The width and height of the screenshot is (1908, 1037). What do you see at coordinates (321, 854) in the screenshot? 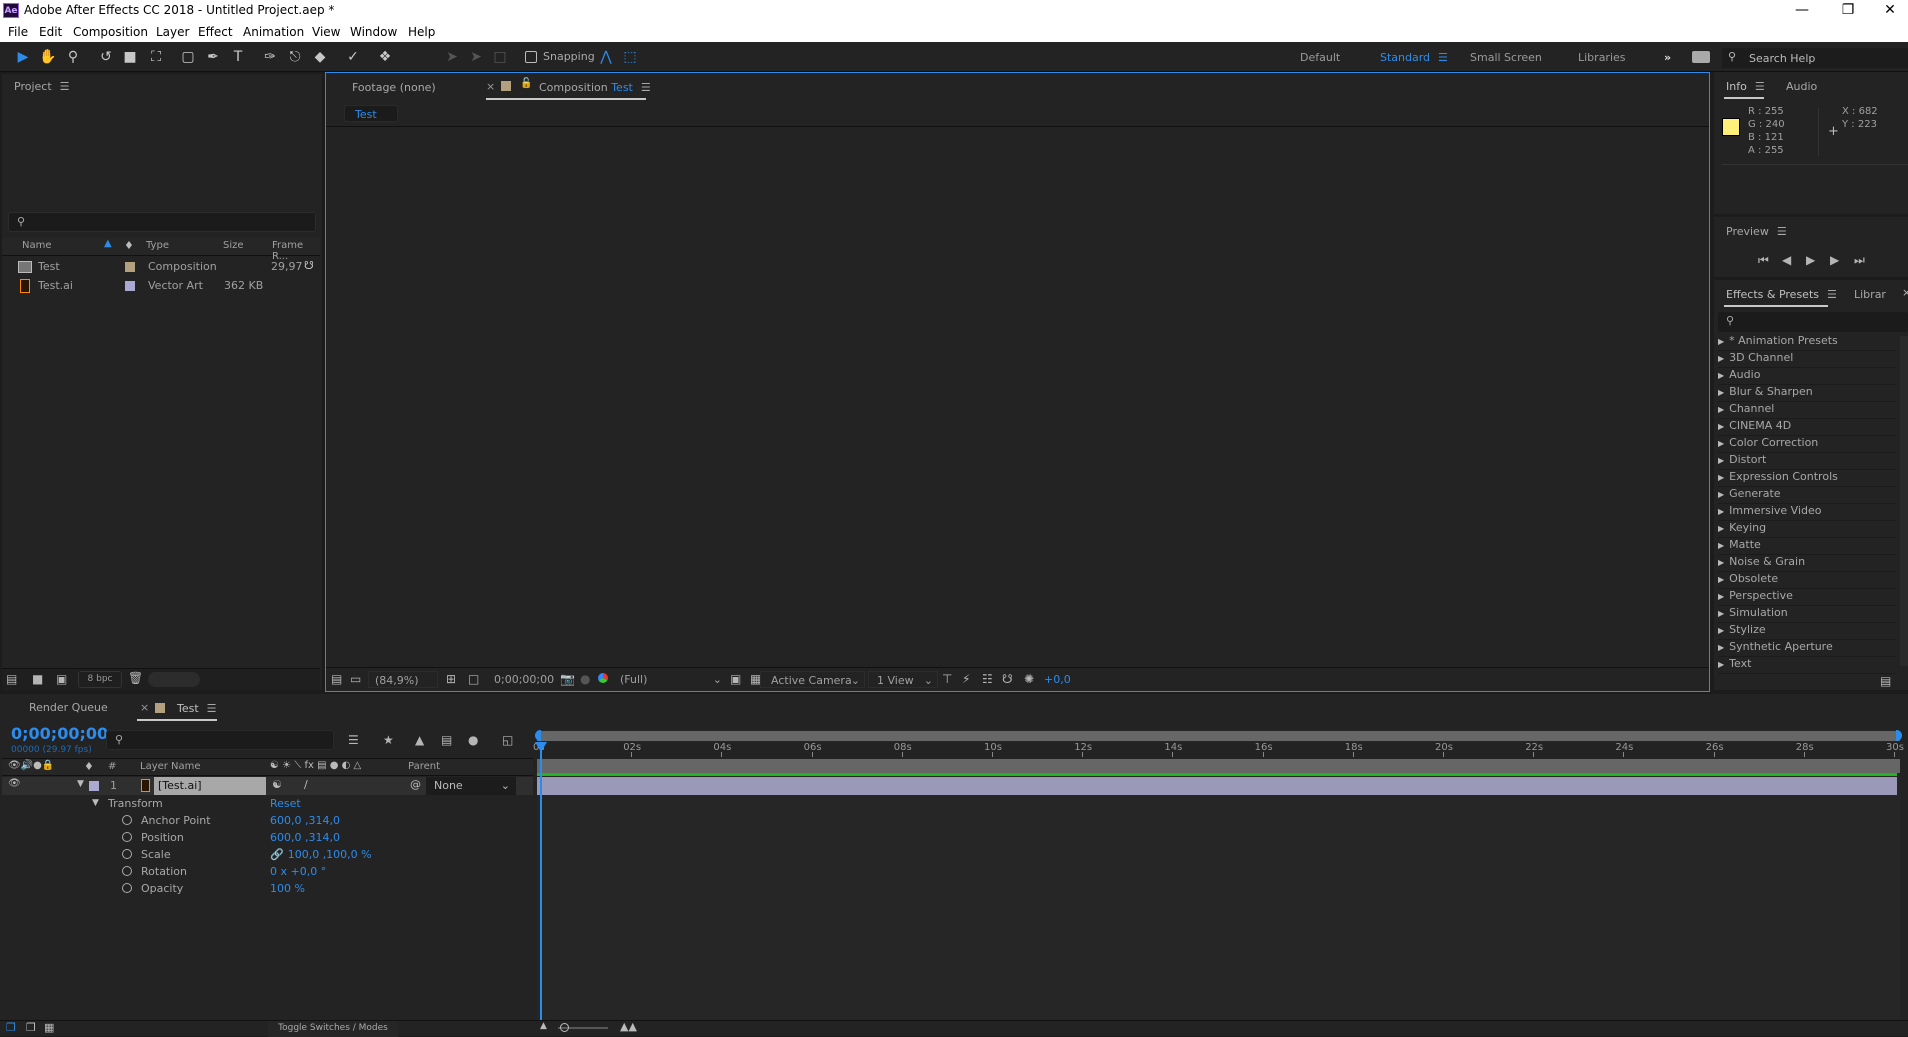
I see `property-value: 🔗 100,0 ,100,0 %` at bounding box center [321, 854].